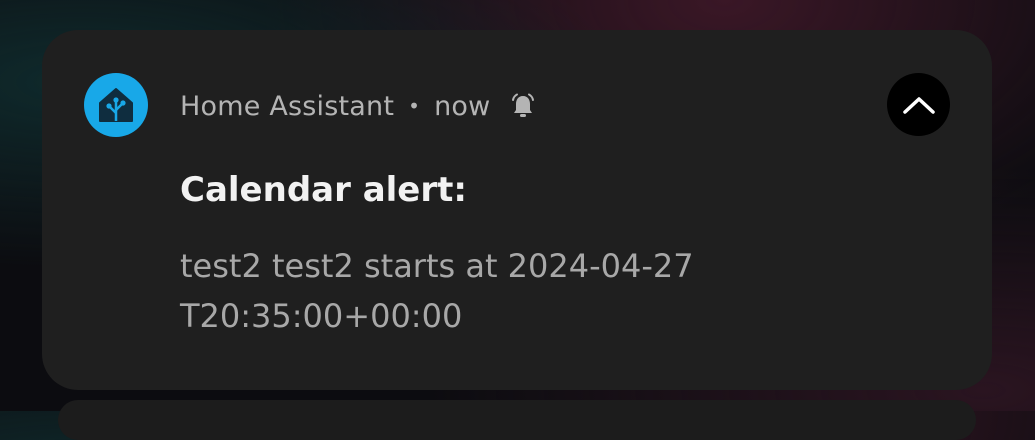 The height and width of the screenshot is (440, 1035). I want to click on chevron-up-icon, so click(918, 105).